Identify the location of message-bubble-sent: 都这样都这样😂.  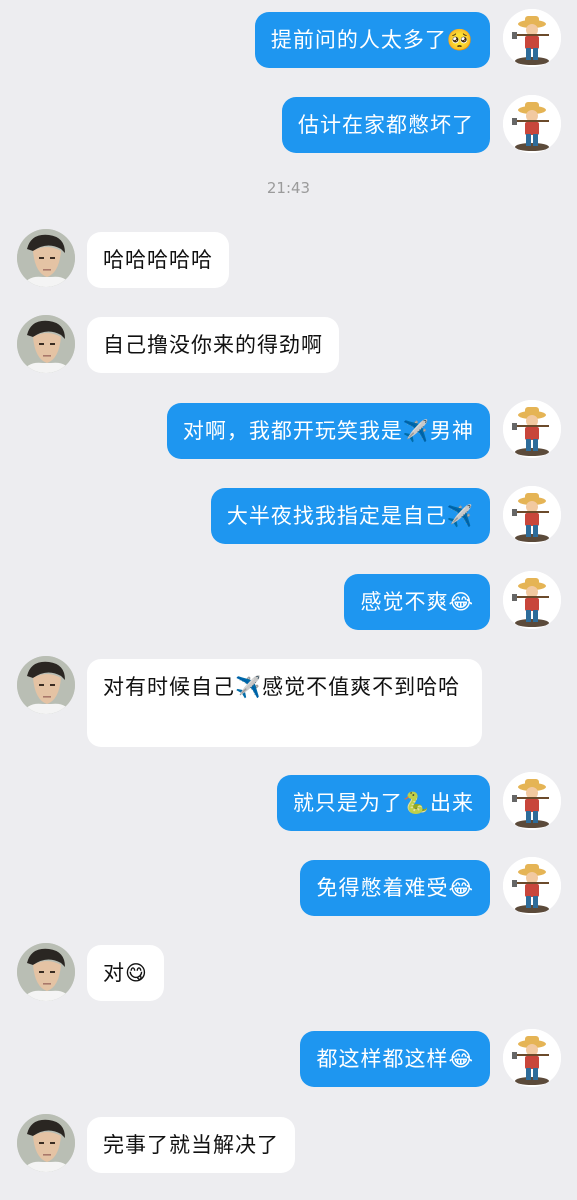
(395, 1059).